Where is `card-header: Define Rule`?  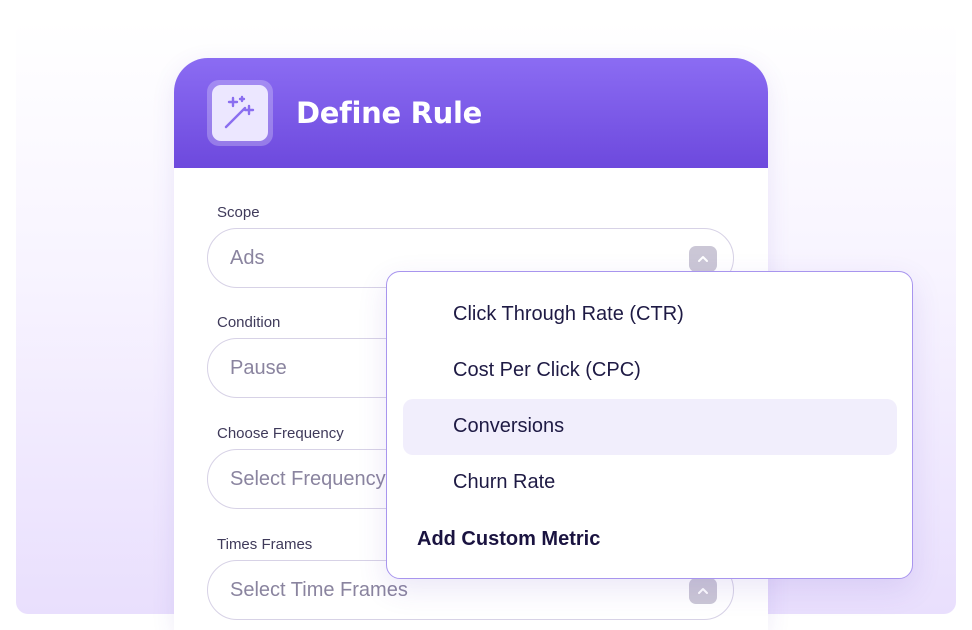 card-header: Define Rule is located at coordinates (471, 113).